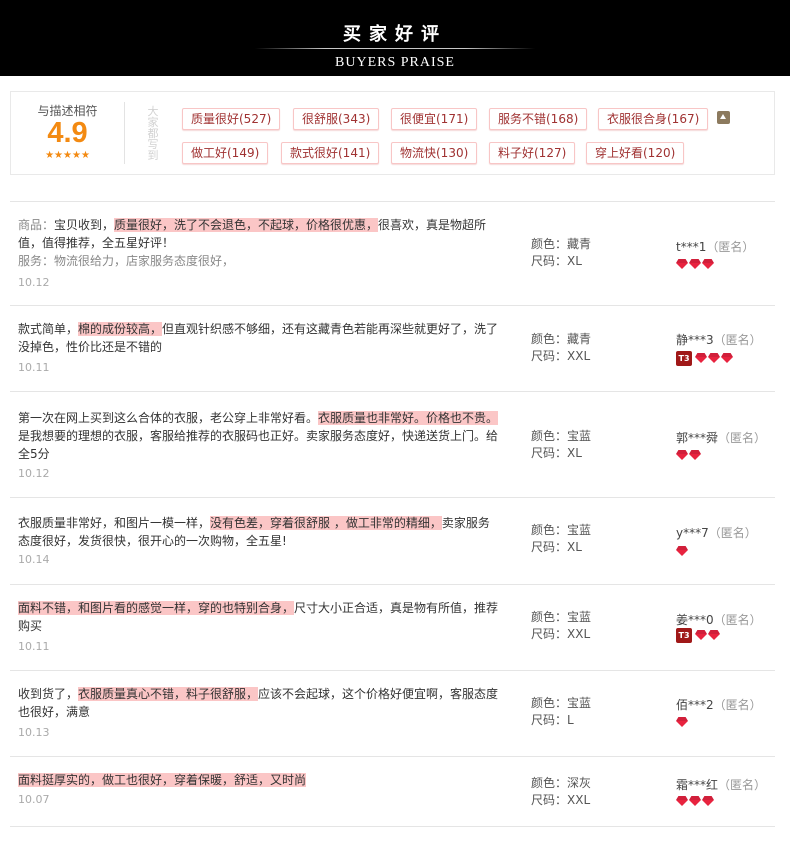  I want to click on reviewer-nick: 姜***0, so click(695, 620).